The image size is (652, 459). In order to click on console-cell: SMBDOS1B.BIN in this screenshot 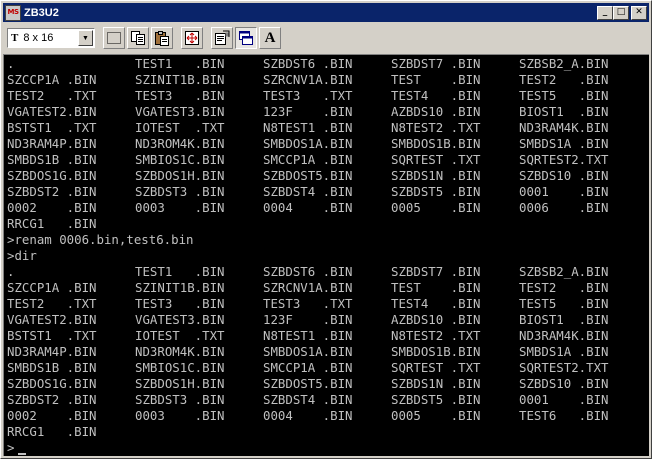, I will do `click(436, 143)`.